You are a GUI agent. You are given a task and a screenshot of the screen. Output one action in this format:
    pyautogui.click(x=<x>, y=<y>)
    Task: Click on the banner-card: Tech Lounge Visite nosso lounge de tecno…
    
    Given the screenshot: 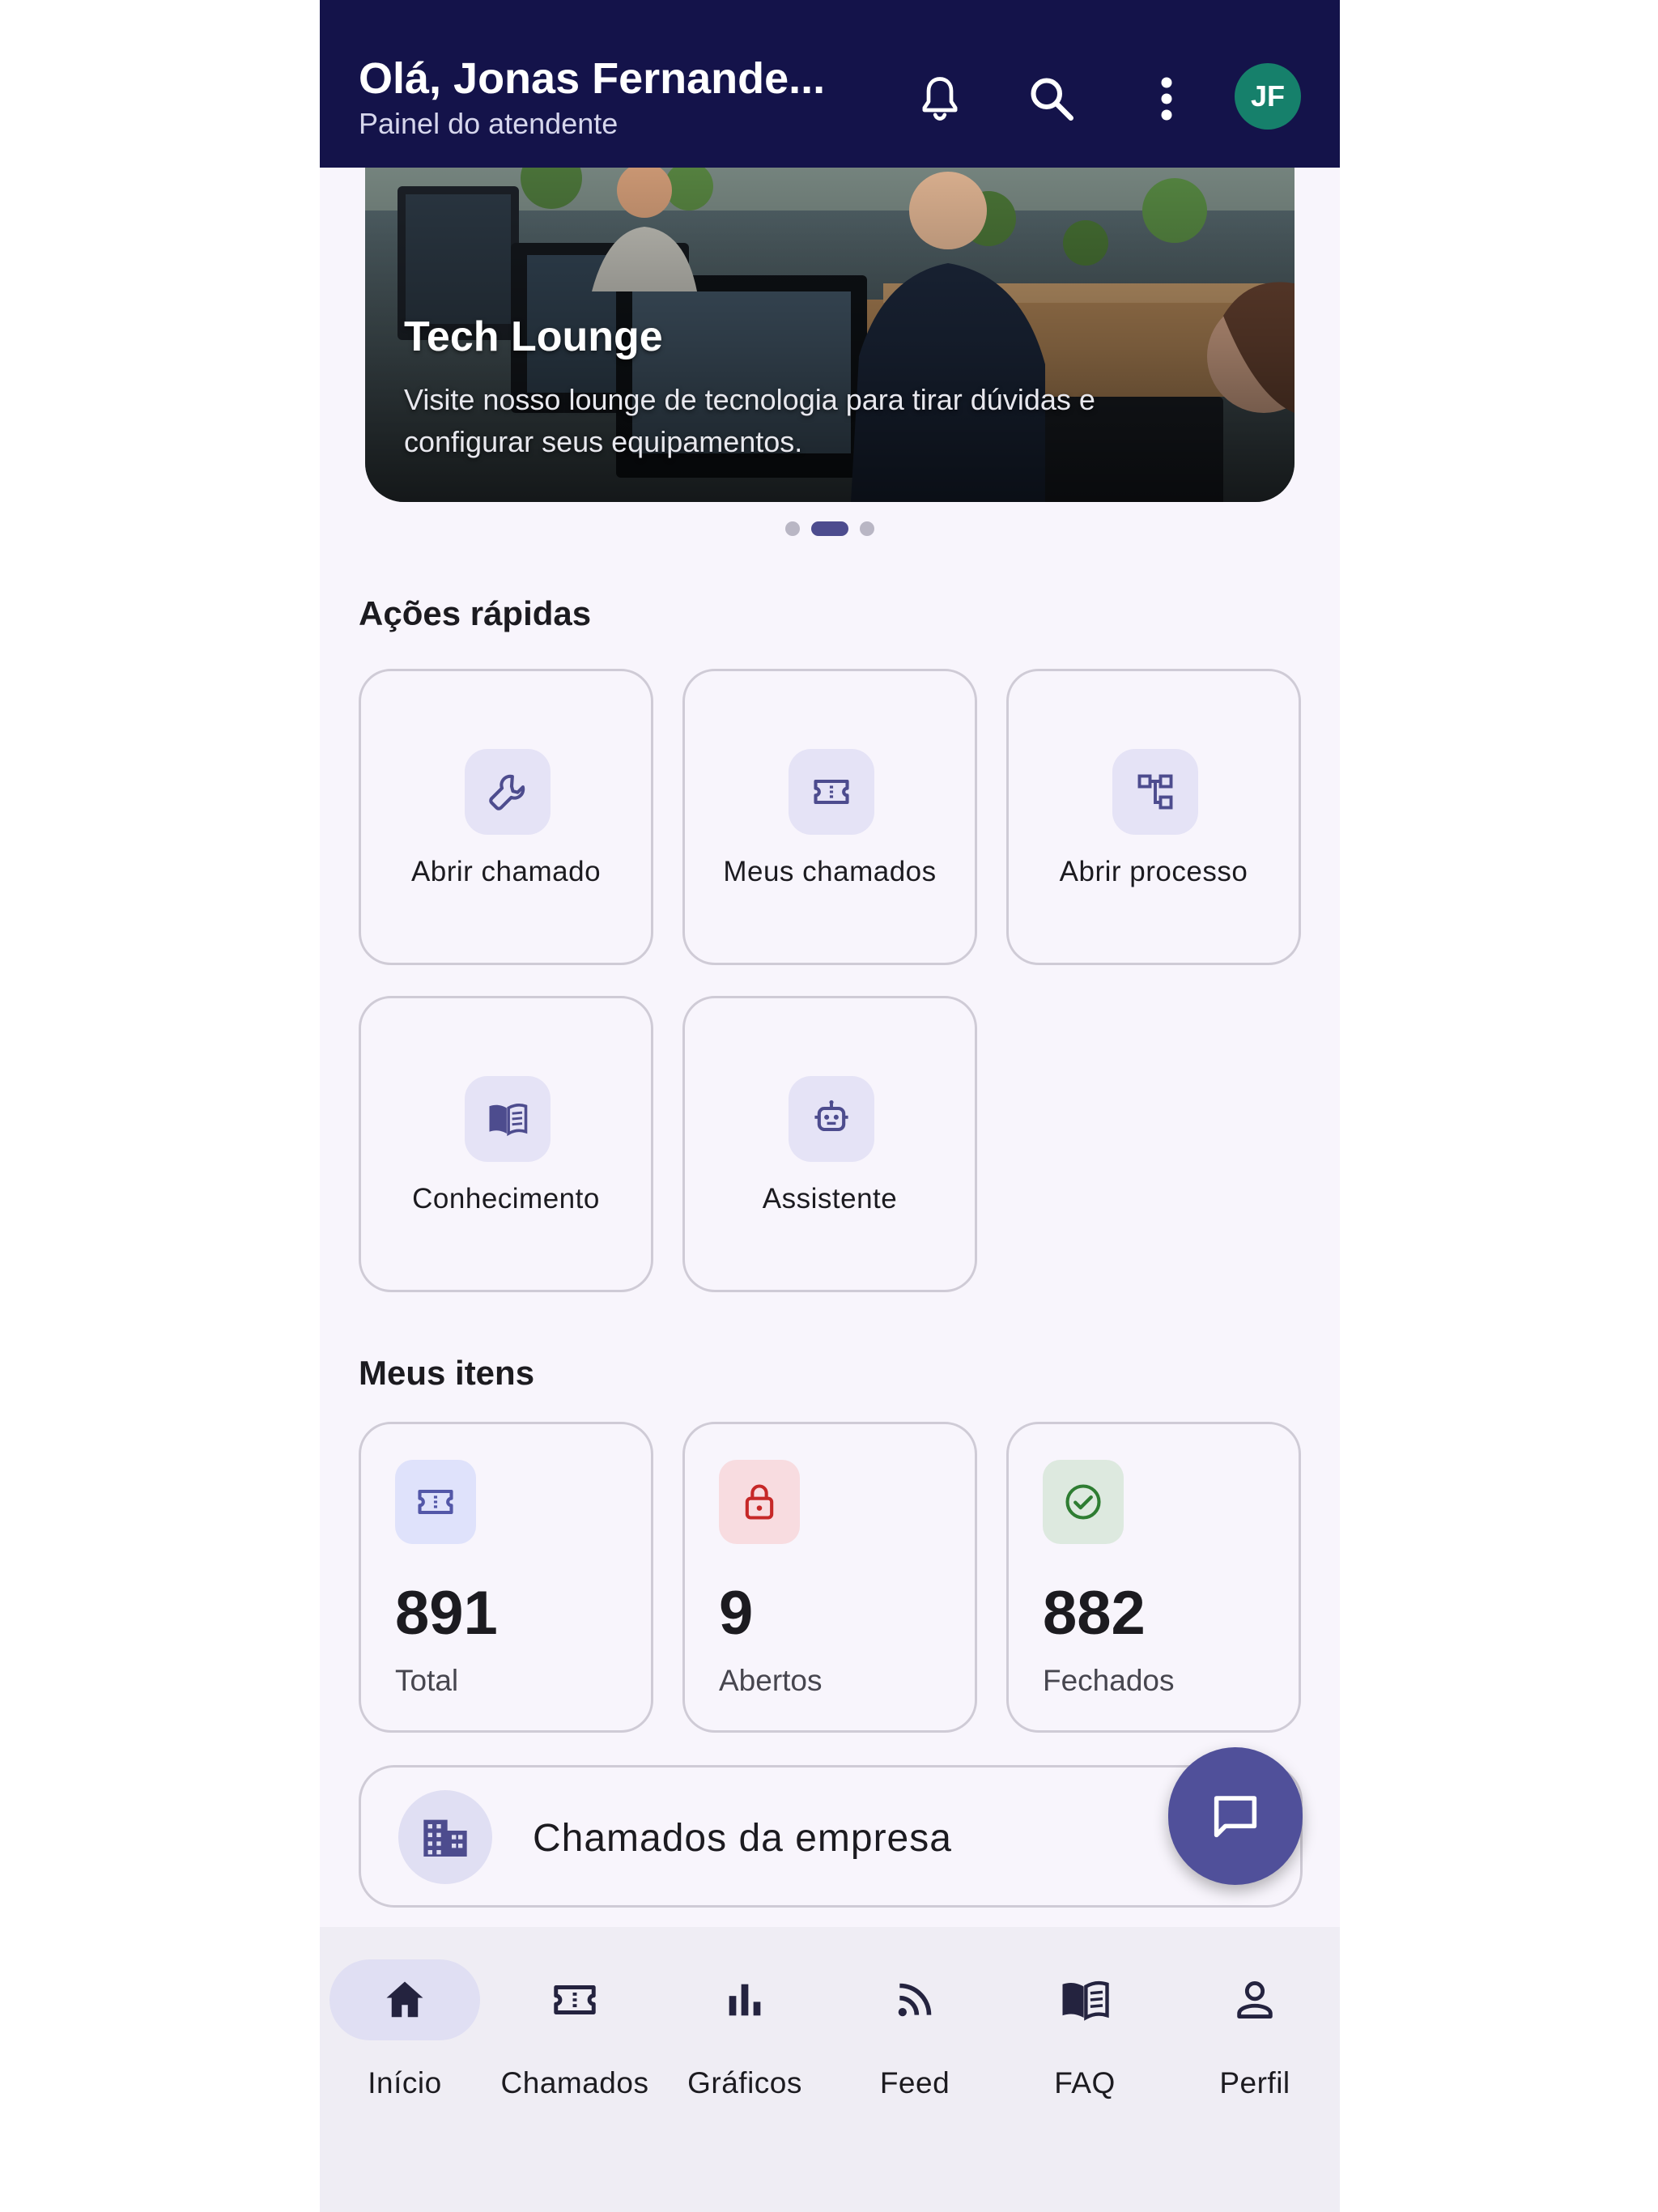 What is the action you would take?
    pyautogui.click(x=830, y=328)
    